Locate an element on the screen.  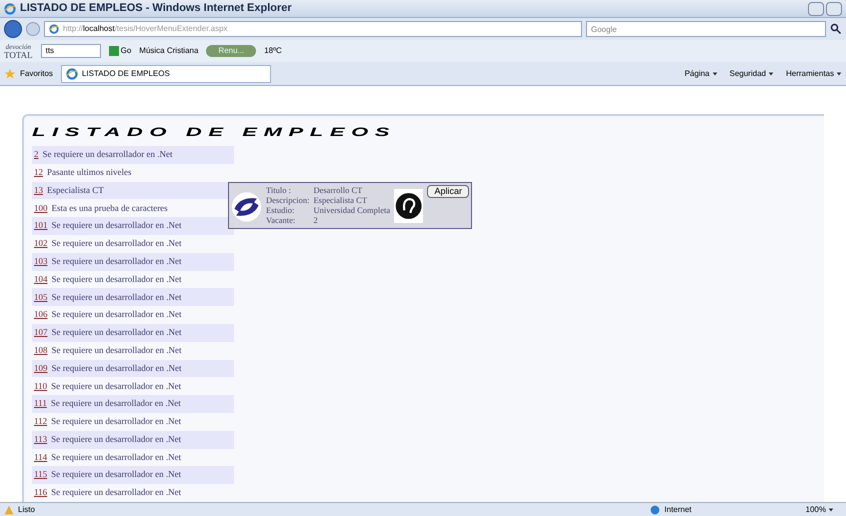
job-id-link: 104 is located at coordinates (41, 279).